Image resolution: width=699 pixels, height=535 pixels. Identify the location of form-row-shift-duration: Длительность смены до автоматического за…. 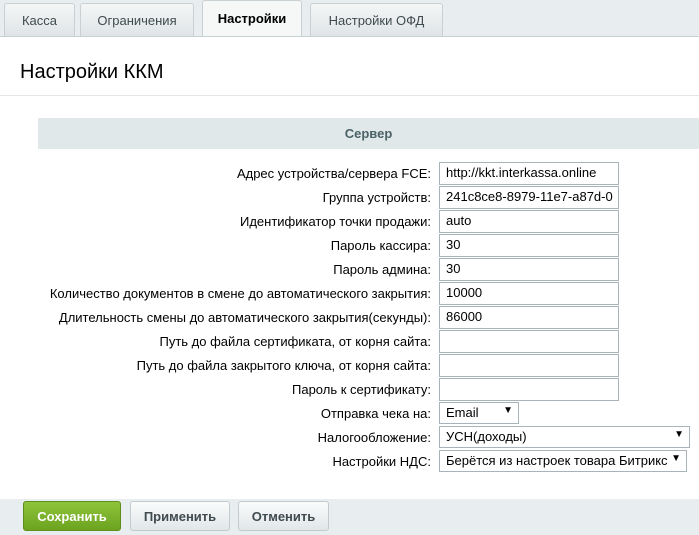
(349, 318).